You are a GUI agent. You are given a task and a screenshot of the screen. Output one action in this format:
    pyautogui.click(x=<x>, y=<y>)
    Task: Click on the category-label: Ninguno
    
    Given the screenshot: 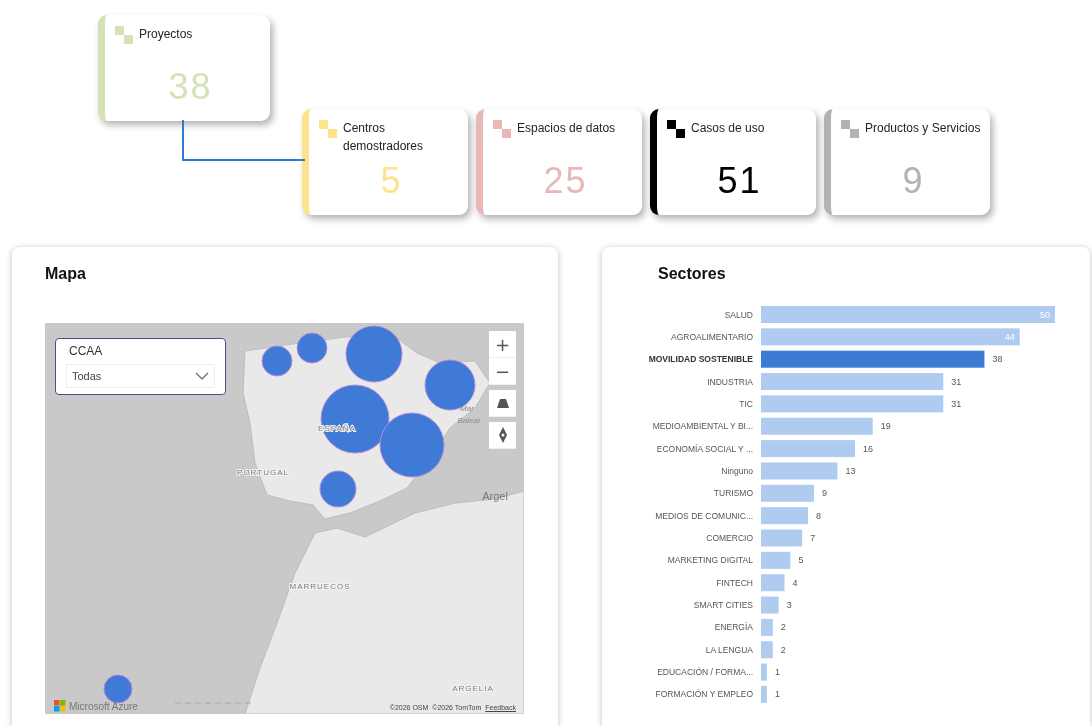 What is the action you would take?
    pyautogui.click(x=737, y=470)
    